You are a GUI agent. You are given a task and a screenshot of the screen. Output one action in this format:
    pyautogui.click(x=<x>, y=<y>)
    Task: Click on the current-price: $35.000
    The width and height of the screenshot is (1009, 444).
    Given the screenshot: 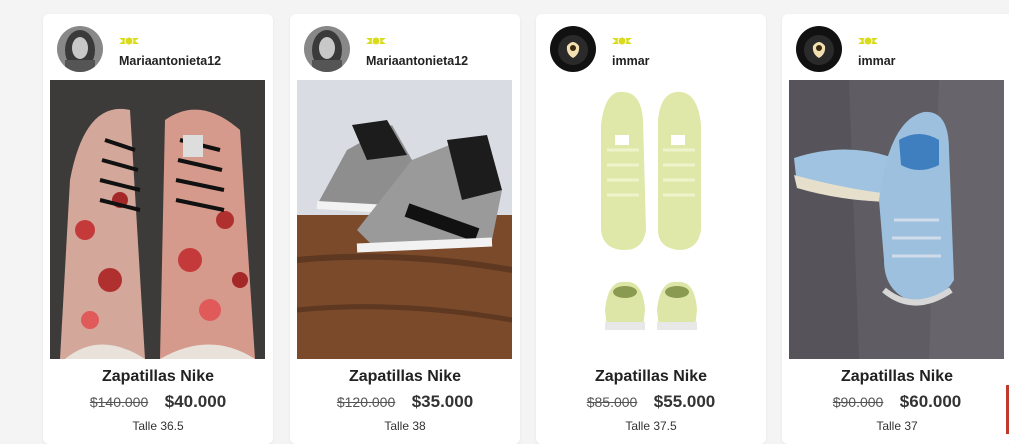 What is the action you would take?
    pyautogui.click(x=442, y=401)
    